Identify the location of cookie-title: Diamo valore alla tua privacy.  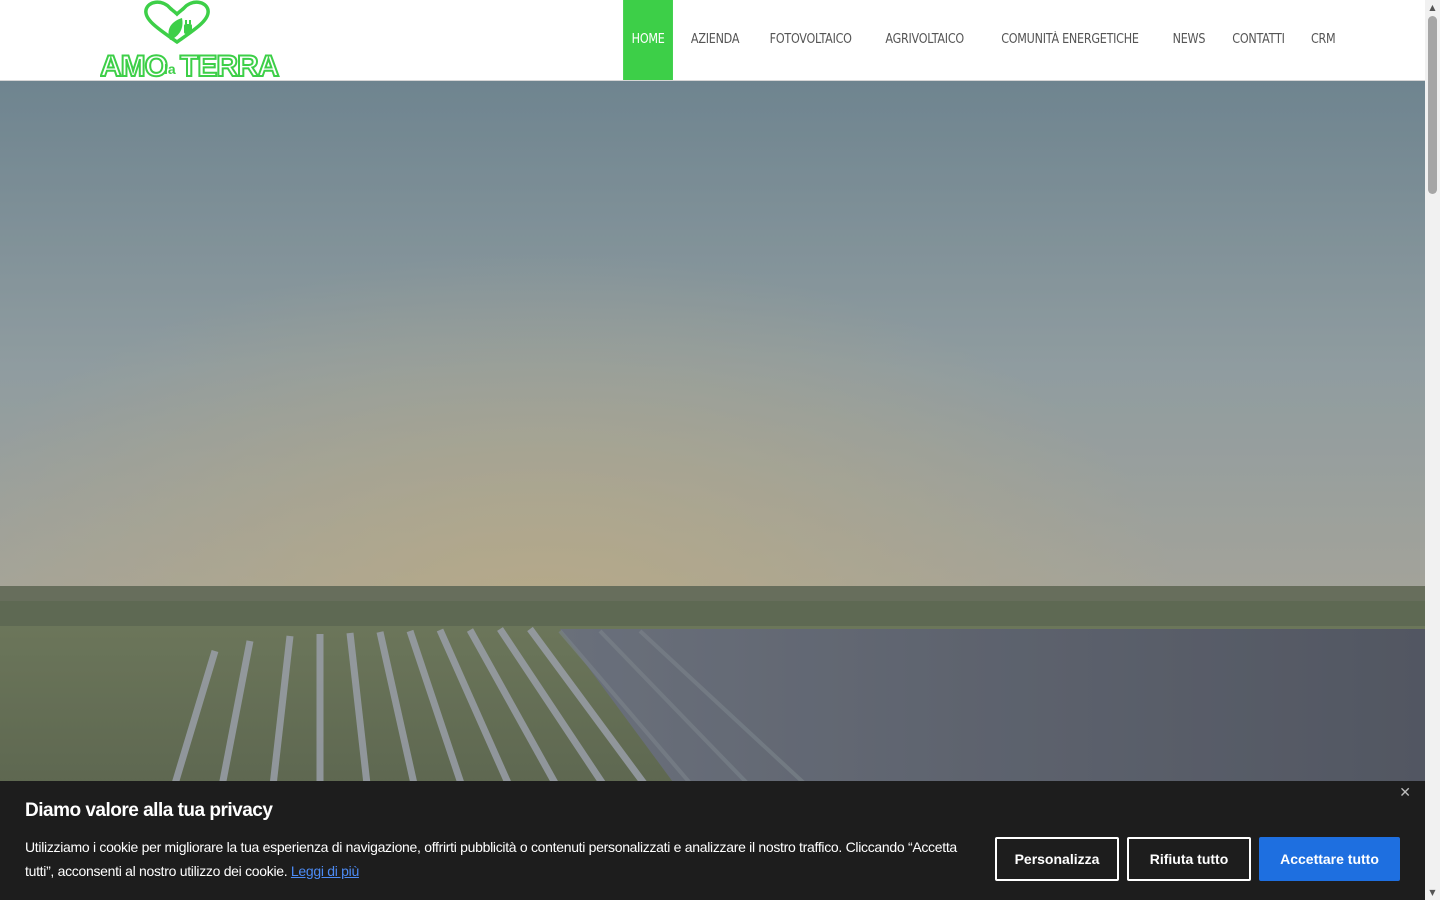
(149, 810).